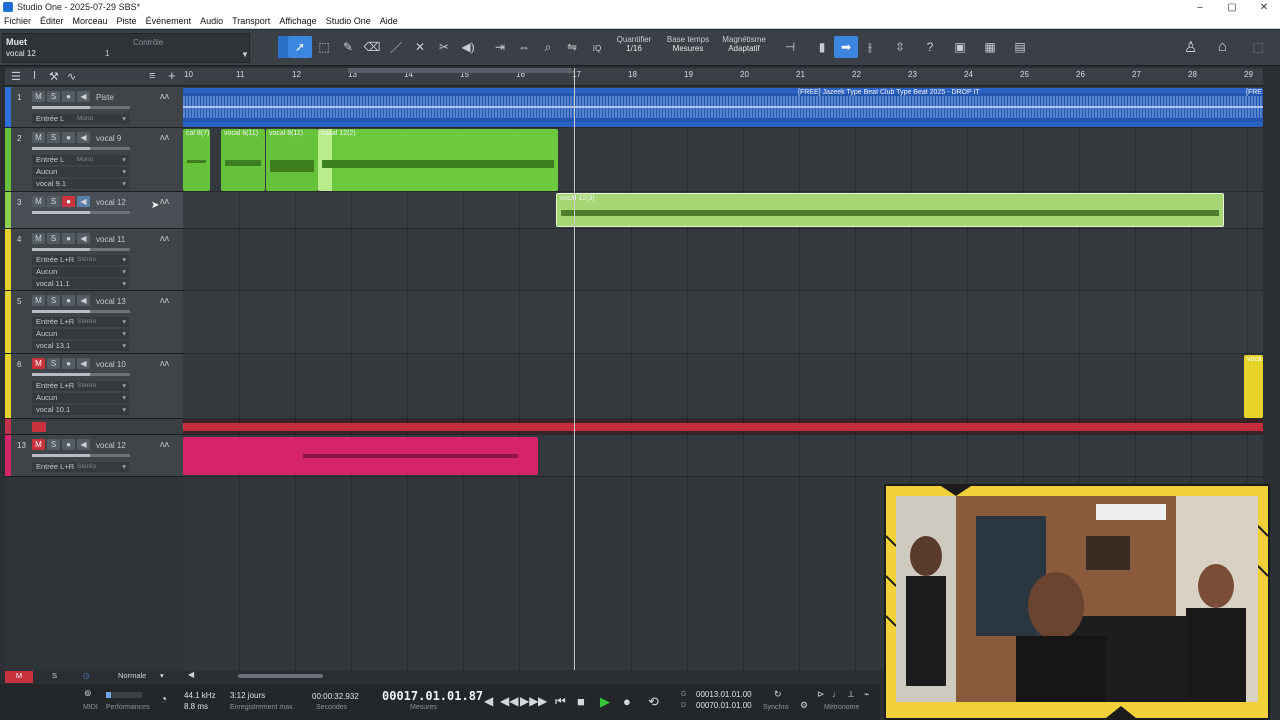 This screenshot has height=720, width=1280. Describe the element at coordinates (245, 54) in the screenshot. I see `chevron-down-icon: ▼` at that location.